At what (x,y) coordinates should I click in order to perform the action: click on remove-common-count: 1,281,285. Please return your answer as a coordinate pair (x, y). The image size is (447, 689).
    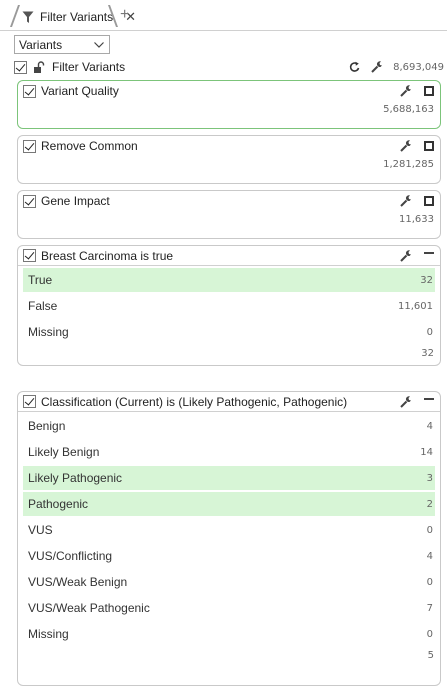
    Looking at the image, I should click on (408, 164).